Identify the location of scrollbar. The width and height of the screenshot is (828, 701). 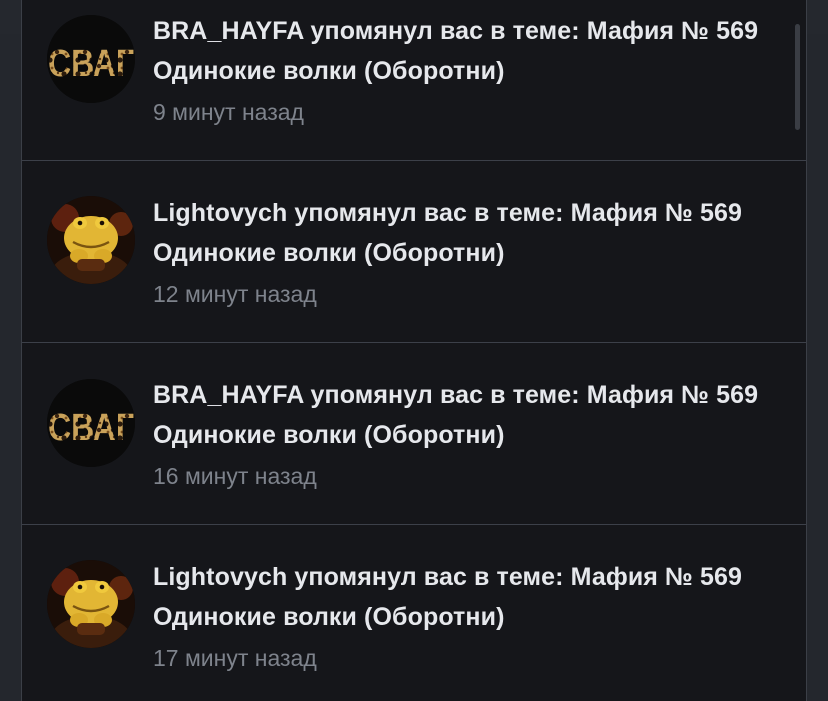
(797, 77).